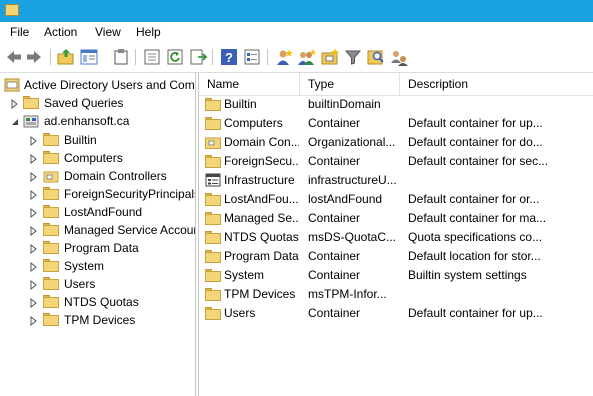 The height and width of the screenshot is (396, 593). Describe the element at coordinates (80, 284) in the screenshot. I see `tree-item-label: Users` at that location.